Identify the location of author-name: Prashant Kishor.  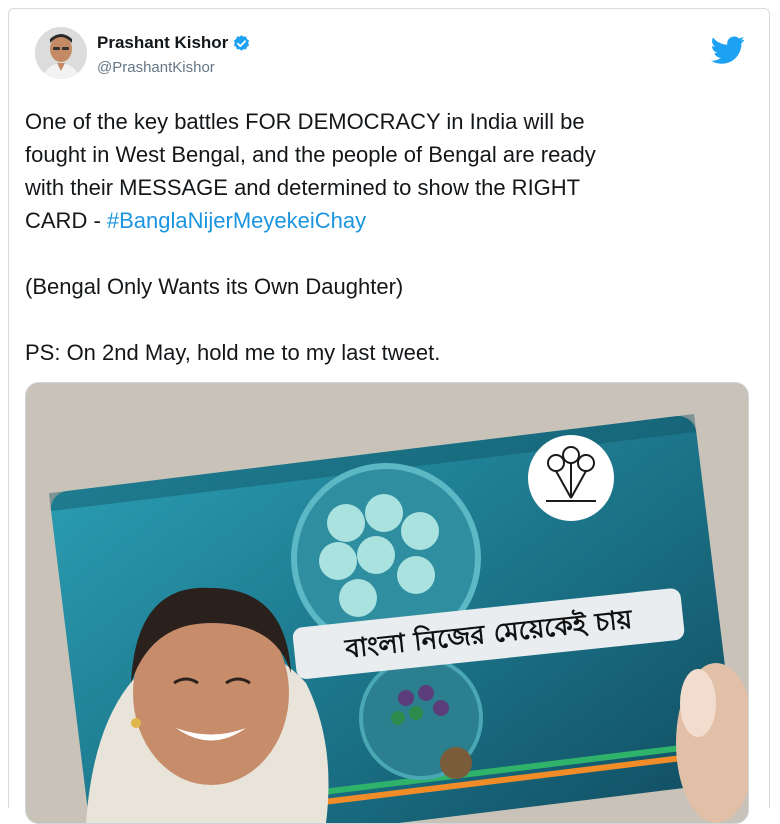
(162, 43).